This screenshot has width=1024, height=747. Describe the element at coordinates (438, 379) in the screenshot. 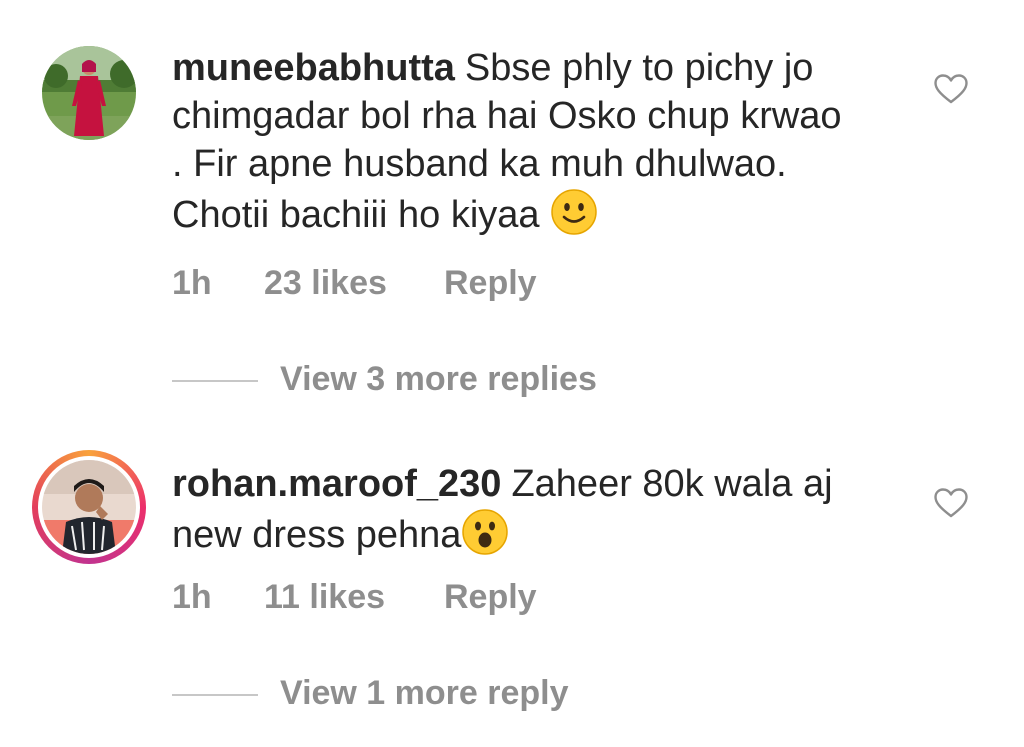

I see `view-replies-label: View 3 more replies` at that location.